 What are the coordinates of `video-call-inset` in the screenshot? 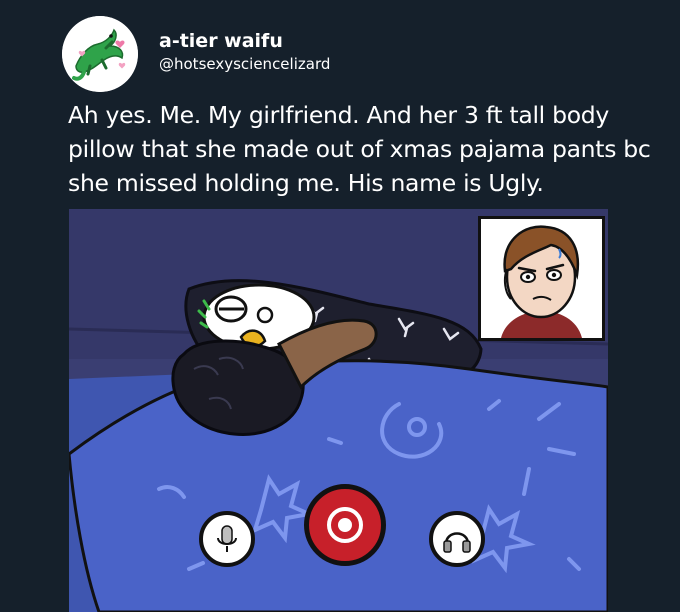 It's located at (541, 278).